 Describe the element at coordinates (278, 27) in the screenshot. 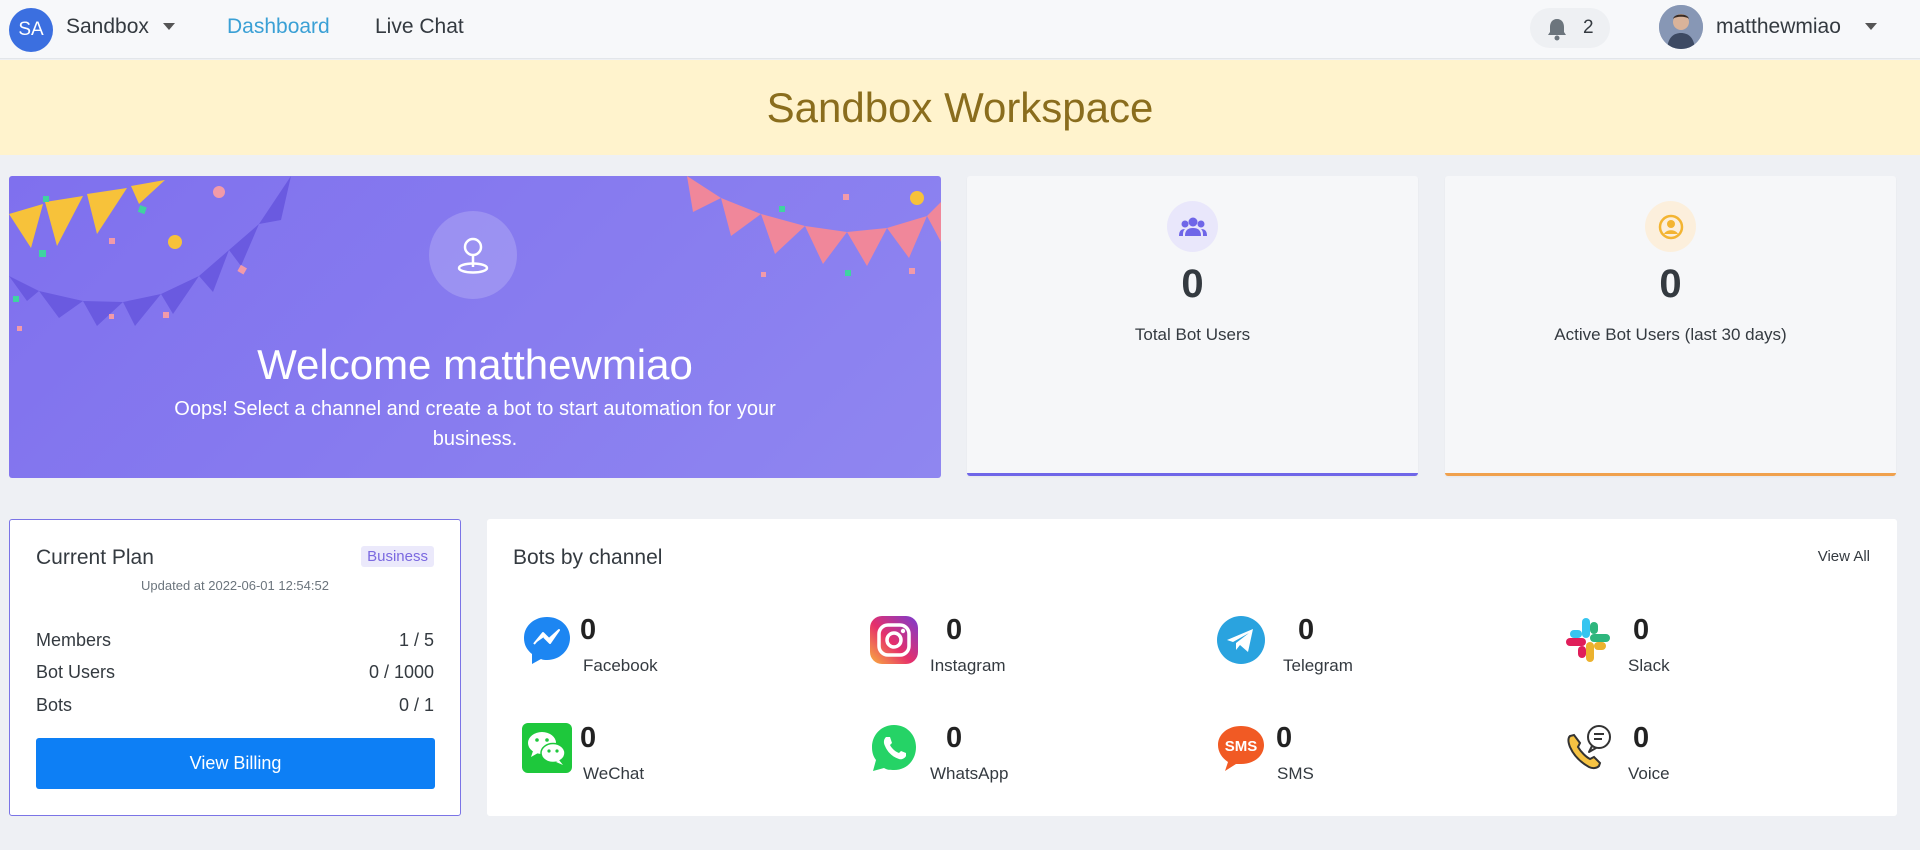

I see `nav-dashboard-link: Dashboard` at that location.